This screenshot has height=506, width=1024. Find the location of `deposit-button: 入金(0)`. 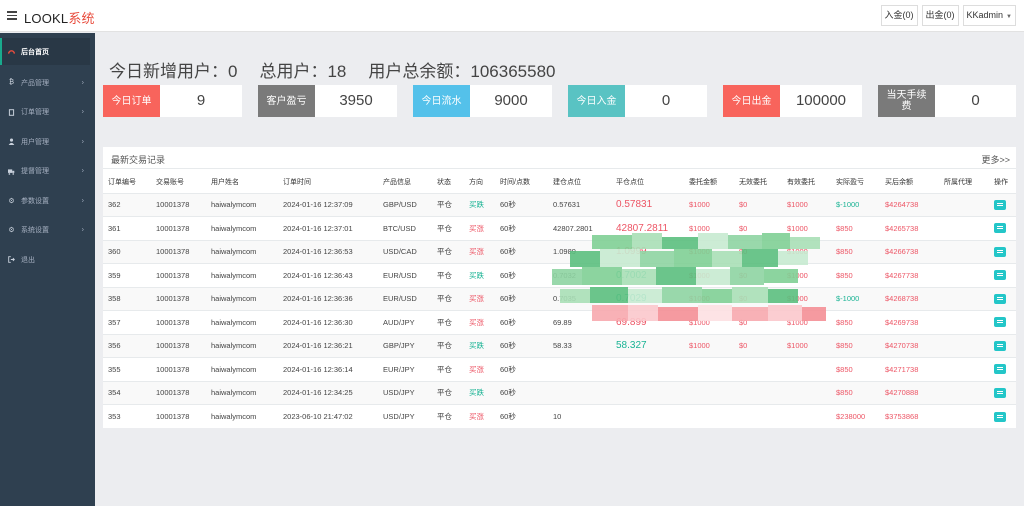

deposit-button: 入金(0) is located at coordinates (899, 15).